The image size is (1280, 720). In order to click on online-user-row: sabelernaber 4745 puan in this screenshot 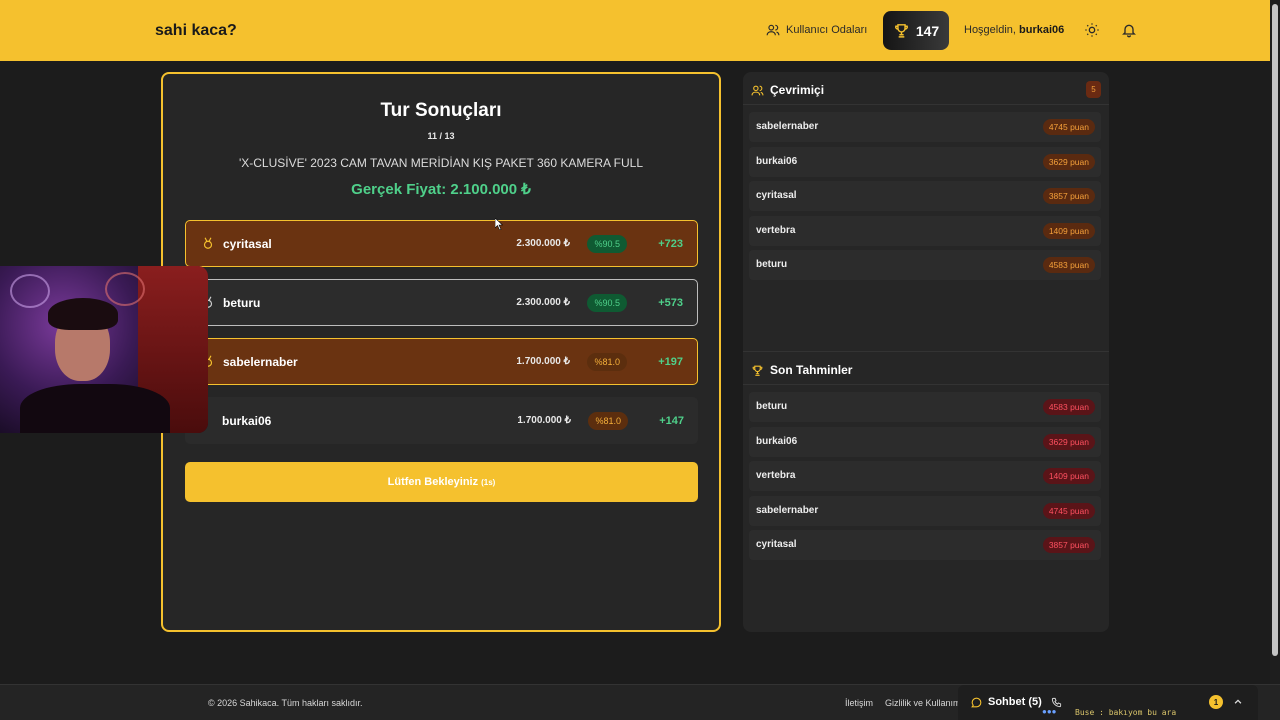, I will do `click(925, 127)`.